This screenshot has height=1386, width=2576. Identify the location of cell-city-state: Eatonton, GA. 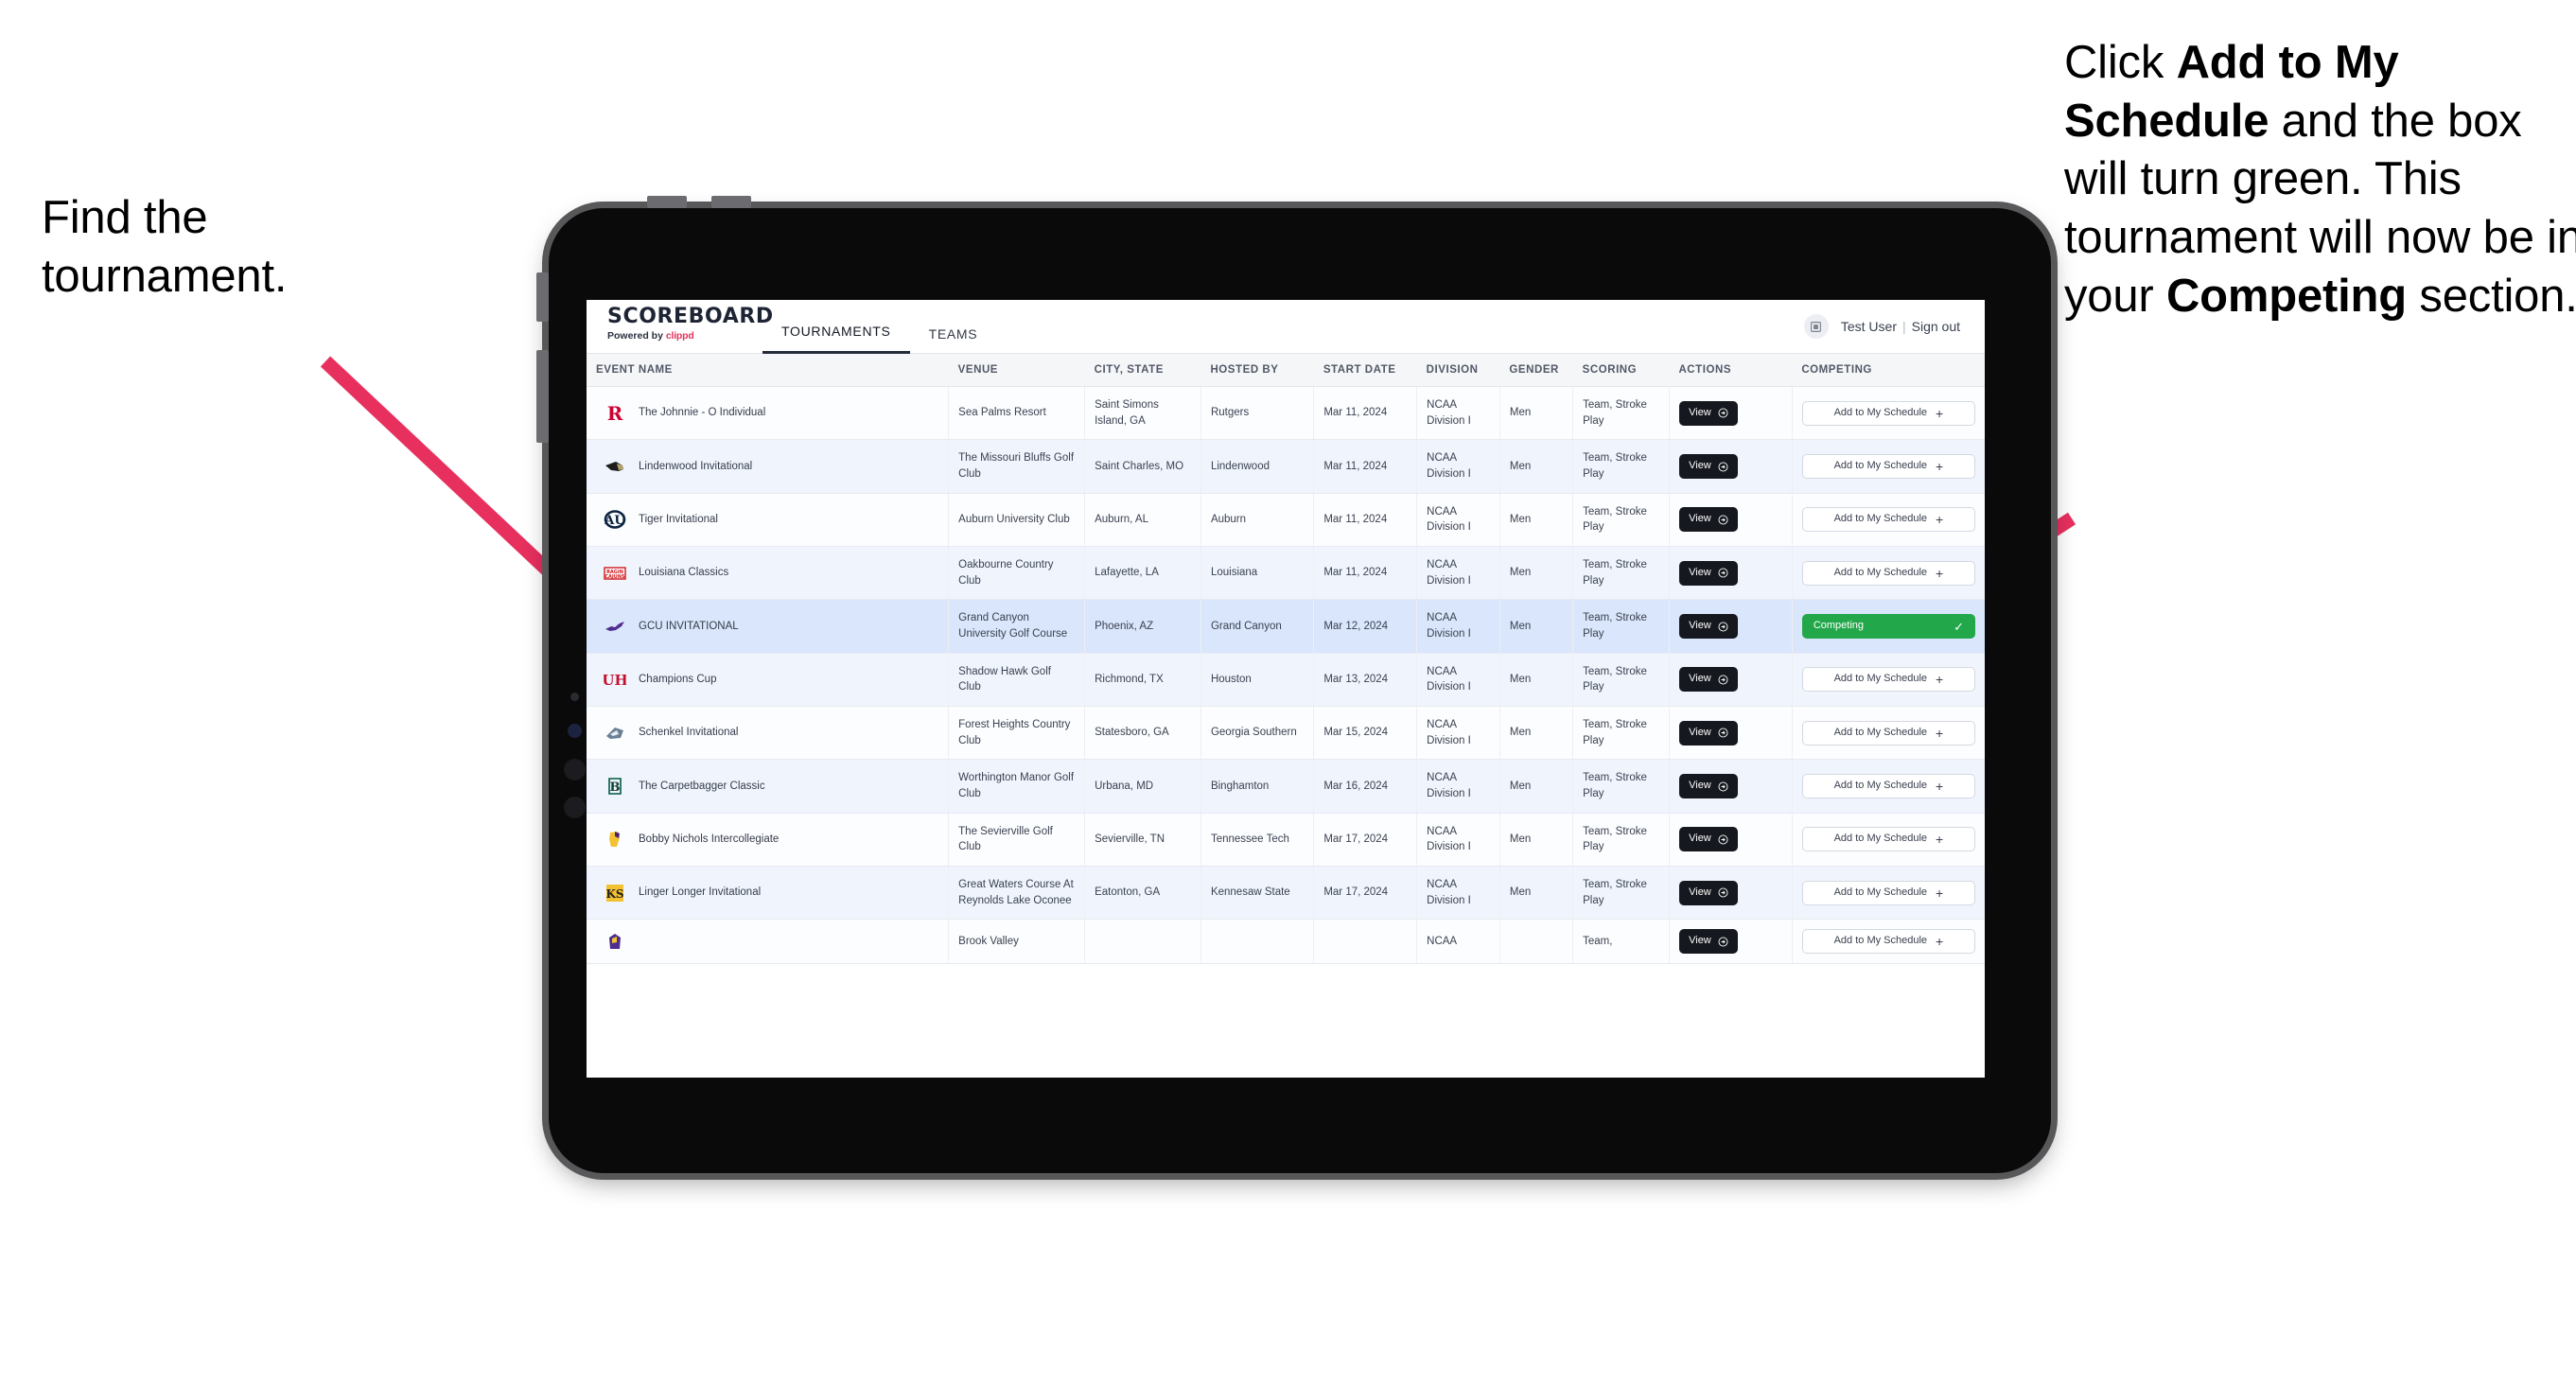
(1142, 893).